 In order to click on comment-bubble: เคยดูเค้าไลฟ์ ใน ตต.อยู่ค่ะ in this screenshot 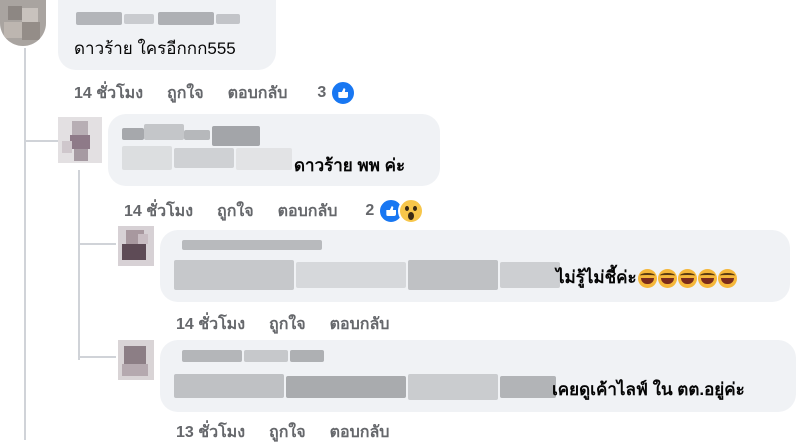, I will do `click(478, 376)`.